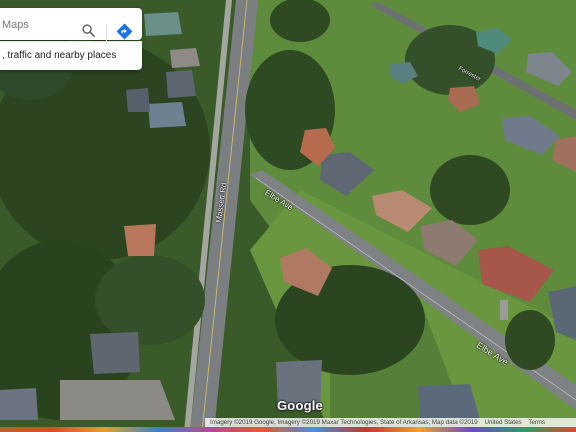 The height and width of the screenshot is (432, 576). I want to click on country-label: United States, so click(502, 422).